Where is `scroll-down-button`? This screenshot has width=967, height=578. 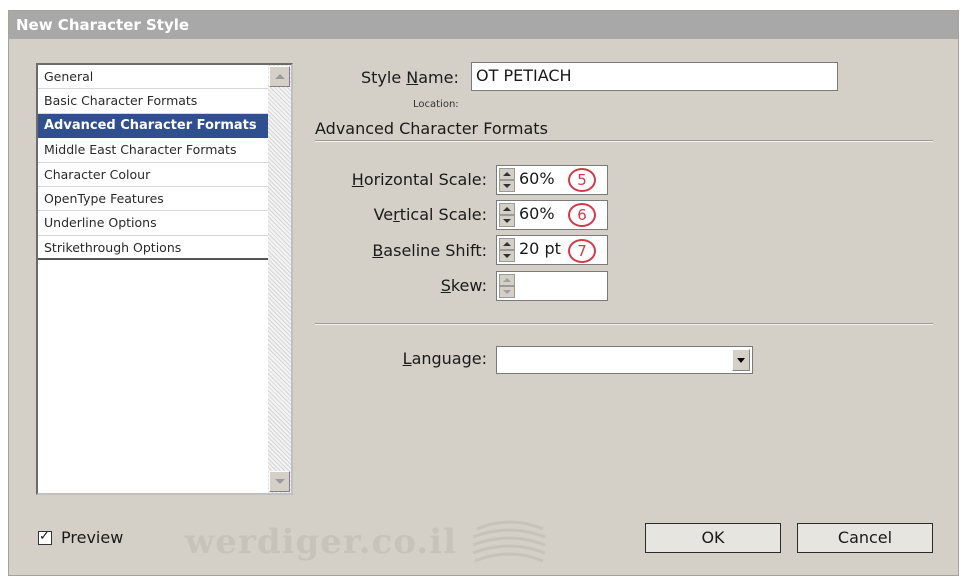
scroll-down-button is located at coordinates (279, 481).